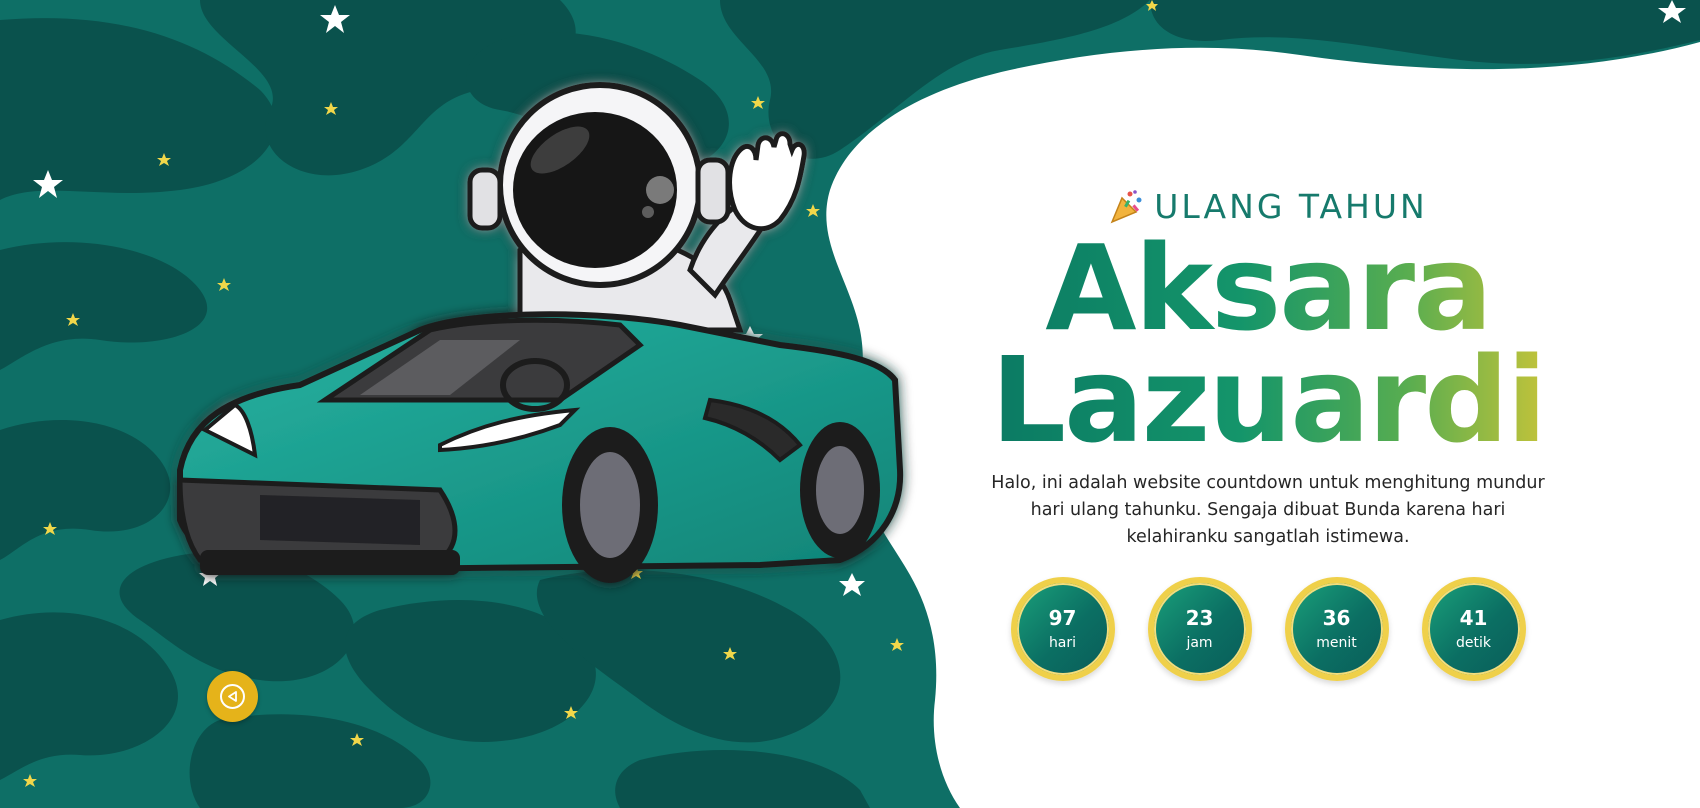  I want to click on play-music-icon, so click(232, 696).